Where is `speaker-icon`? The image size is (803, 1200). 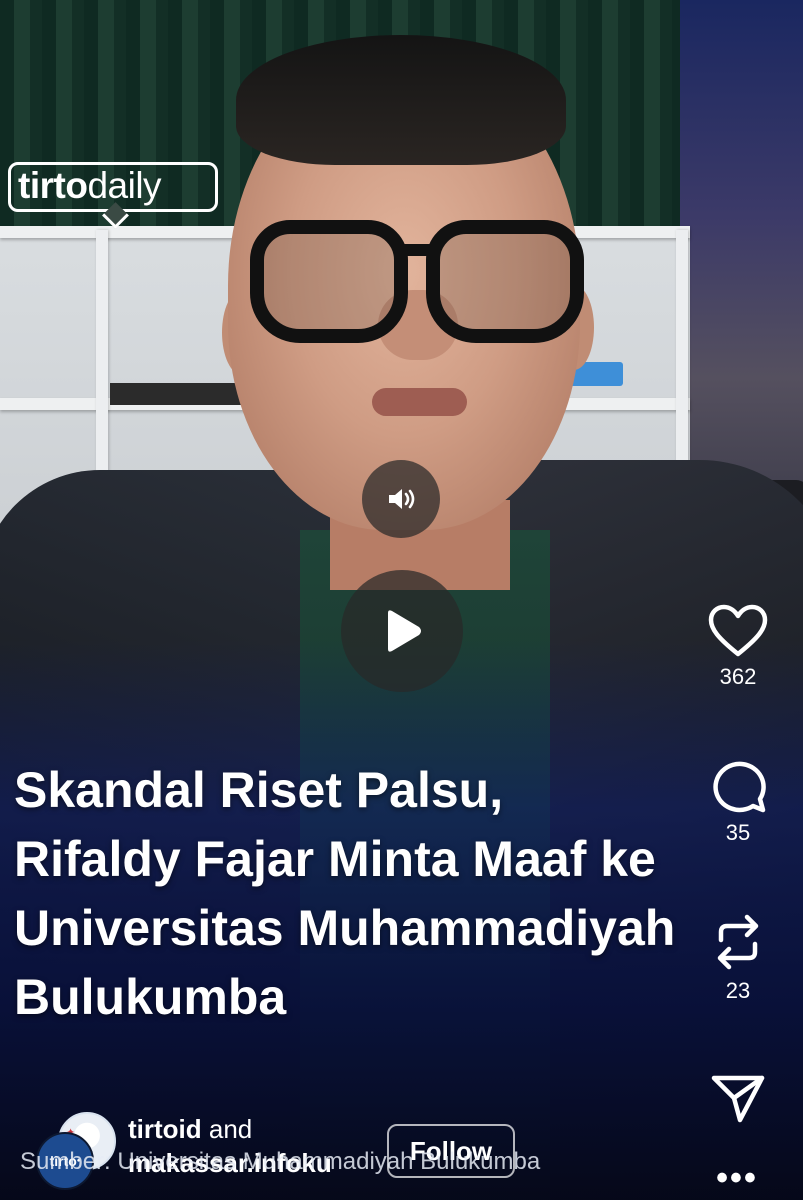
speaker-icon is located at coordinates (402, 499).